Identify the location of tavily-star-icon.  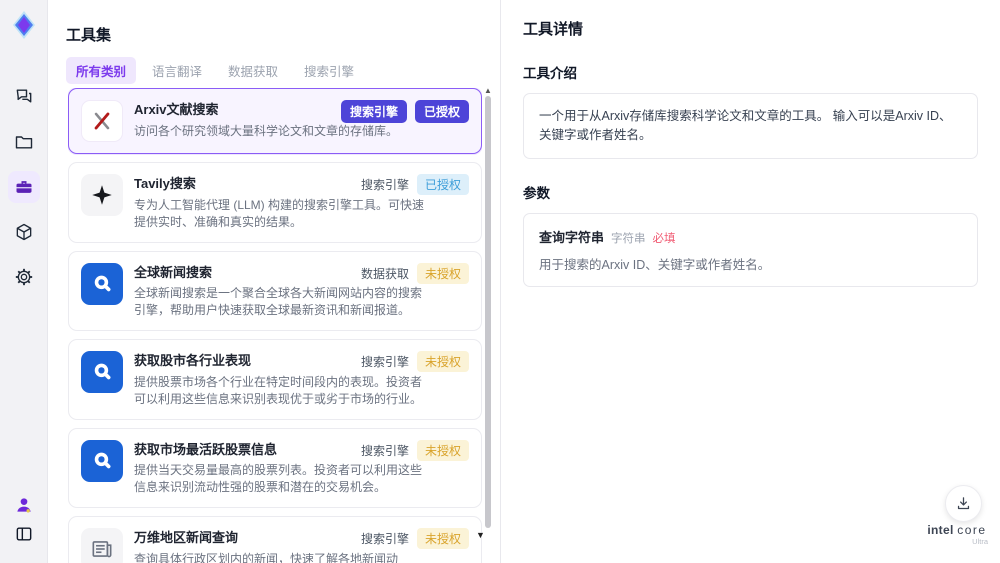
(102, 195).